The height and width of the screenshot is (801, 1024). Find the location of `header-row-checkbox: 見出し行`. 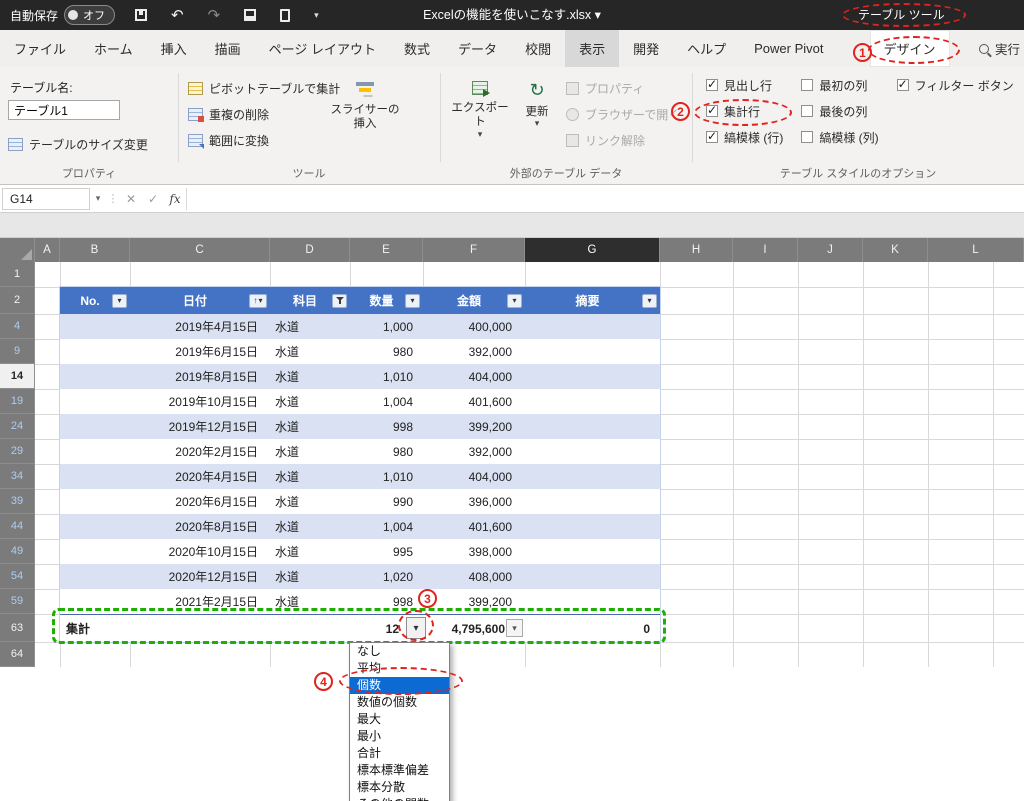

header-row-checkbox: 見出し行 is located at coordinates (744, 85).